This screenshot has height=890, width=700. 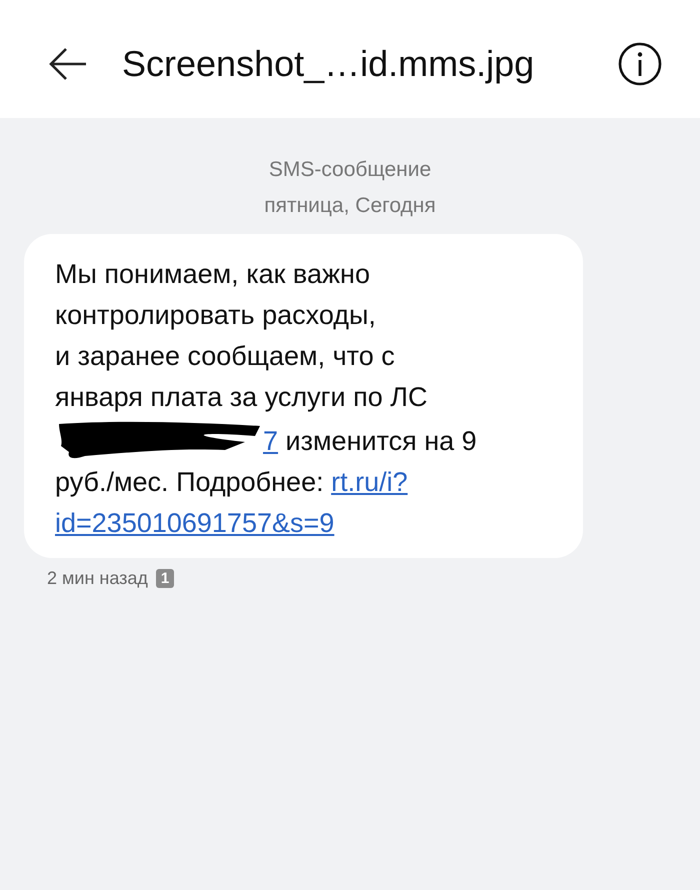 I want to click on window-title: Screenshot_…id.mms.jpg, so click(x=329, y=64).